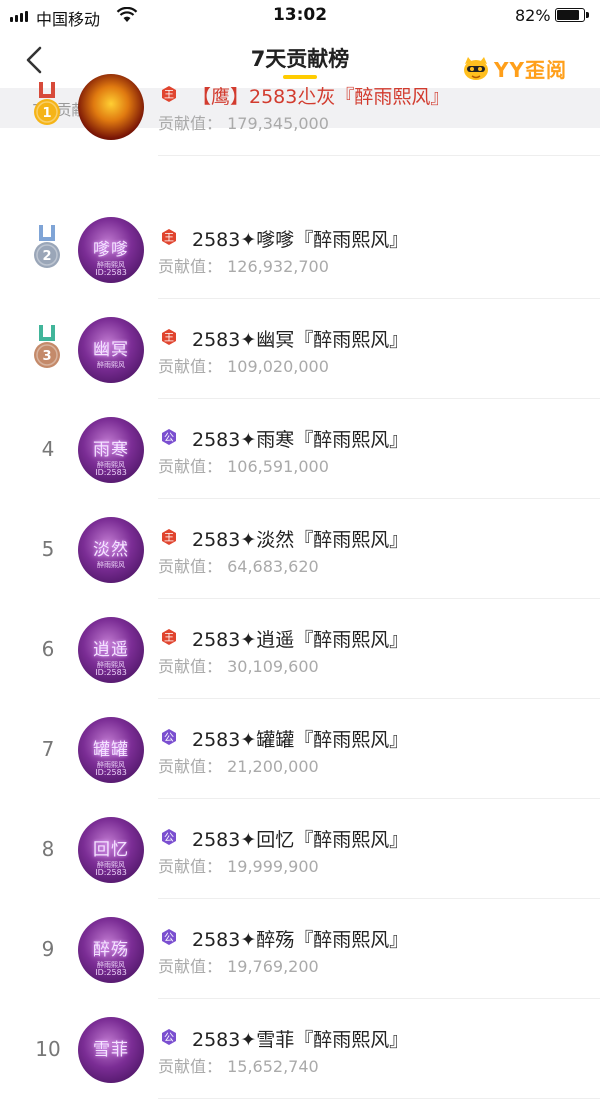 This screenshot has width=600, height=1100. I want to click on watermark-logo: YY歪阅, so click(514, 68).